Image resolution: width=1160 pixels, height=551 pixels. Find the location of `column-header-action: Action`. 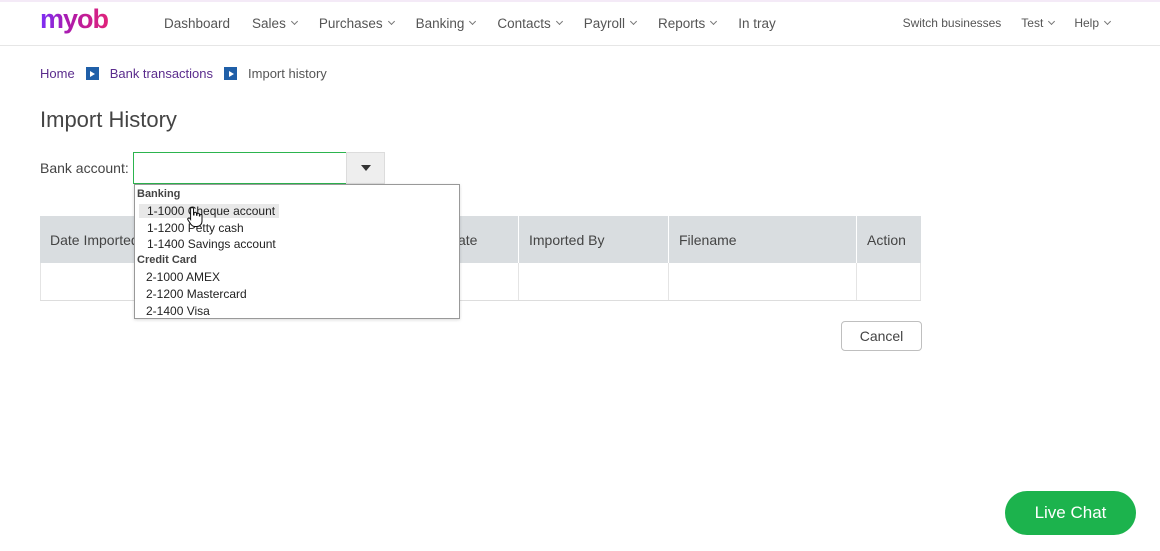

column-header-action: Action is located at coordinates (888, 239).